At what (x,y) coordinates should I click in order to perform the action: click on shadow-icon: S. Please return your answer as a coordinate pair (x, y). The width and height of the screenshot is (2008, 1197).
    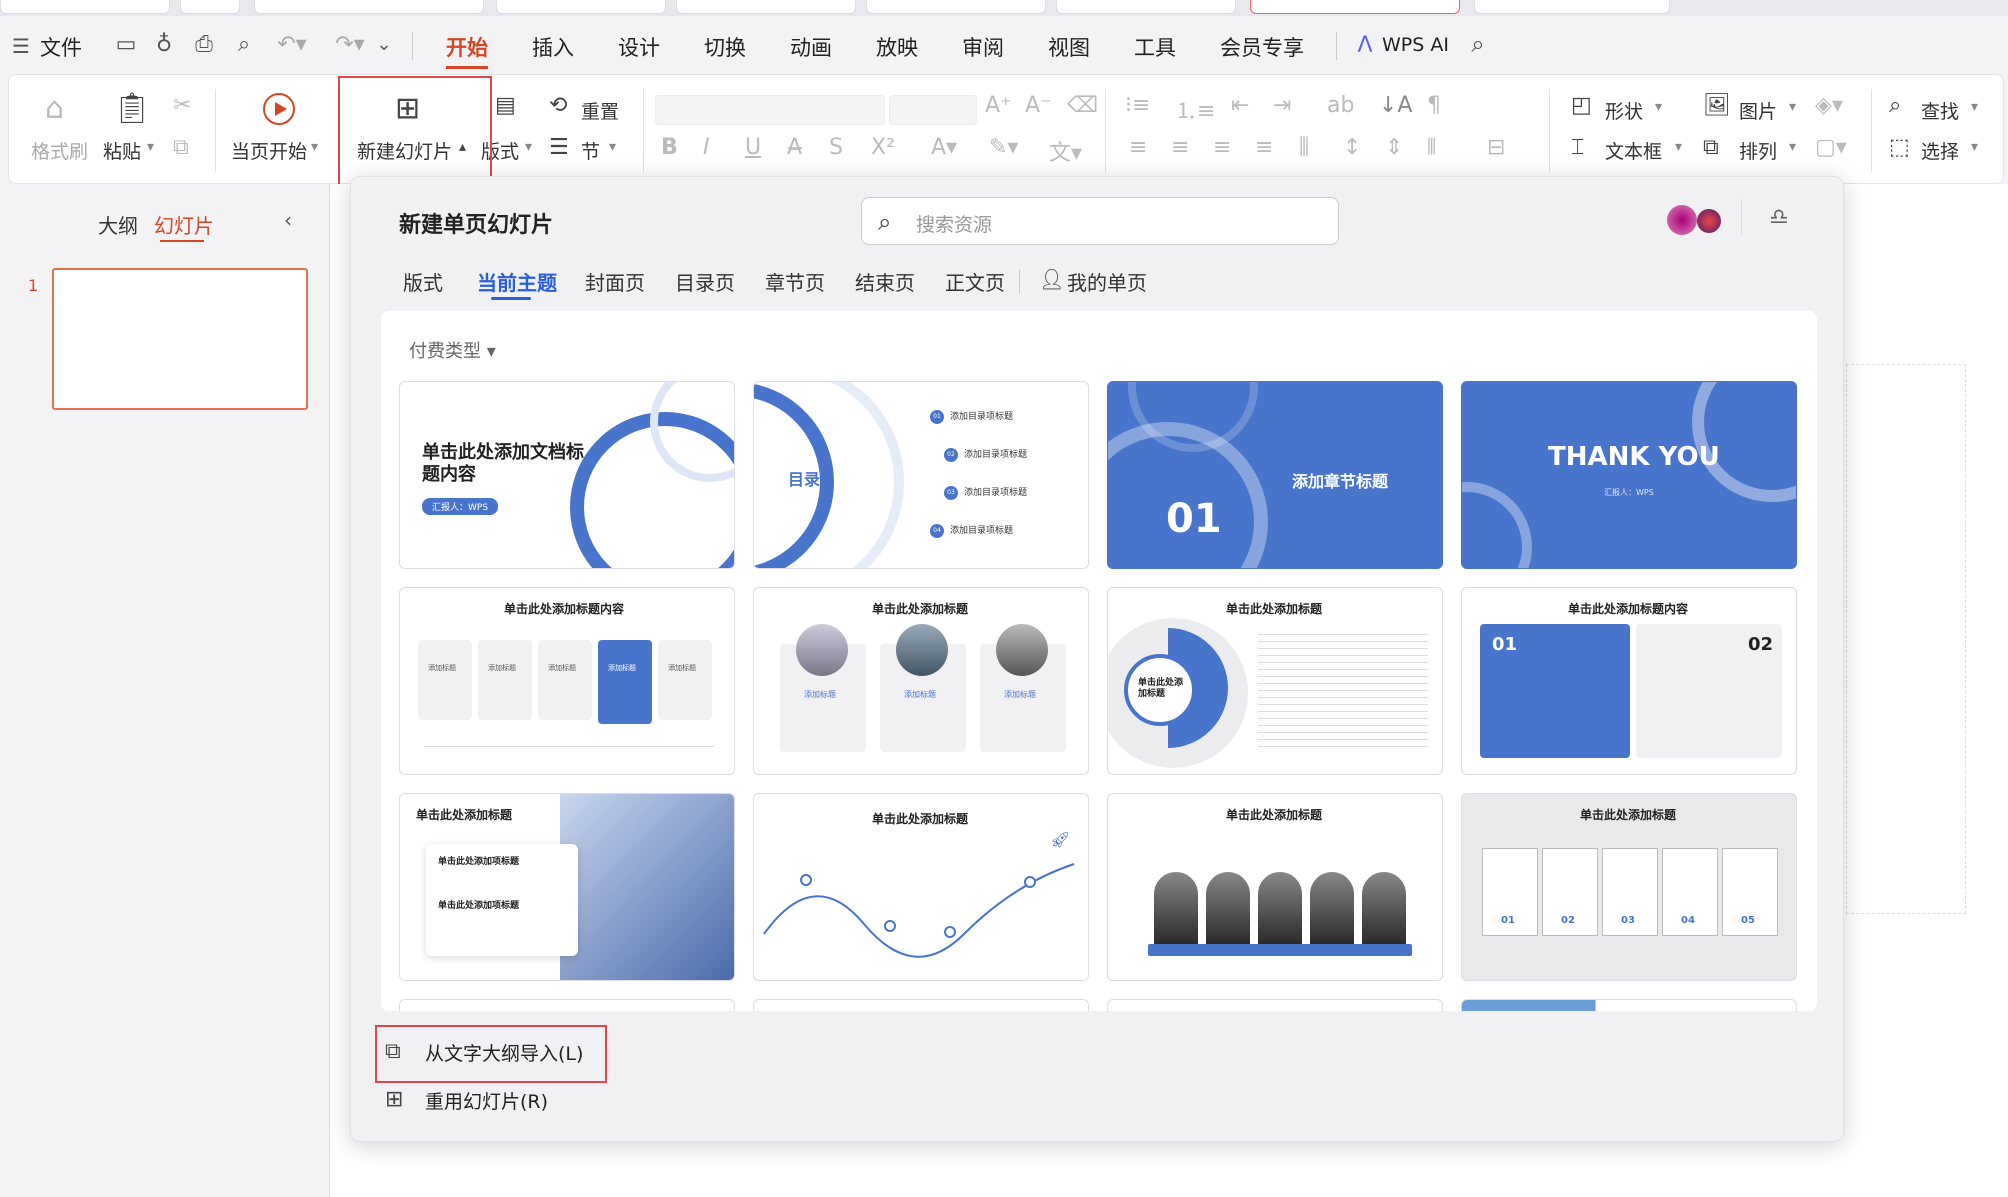
    Looking at the image, I should click on (836, 147).